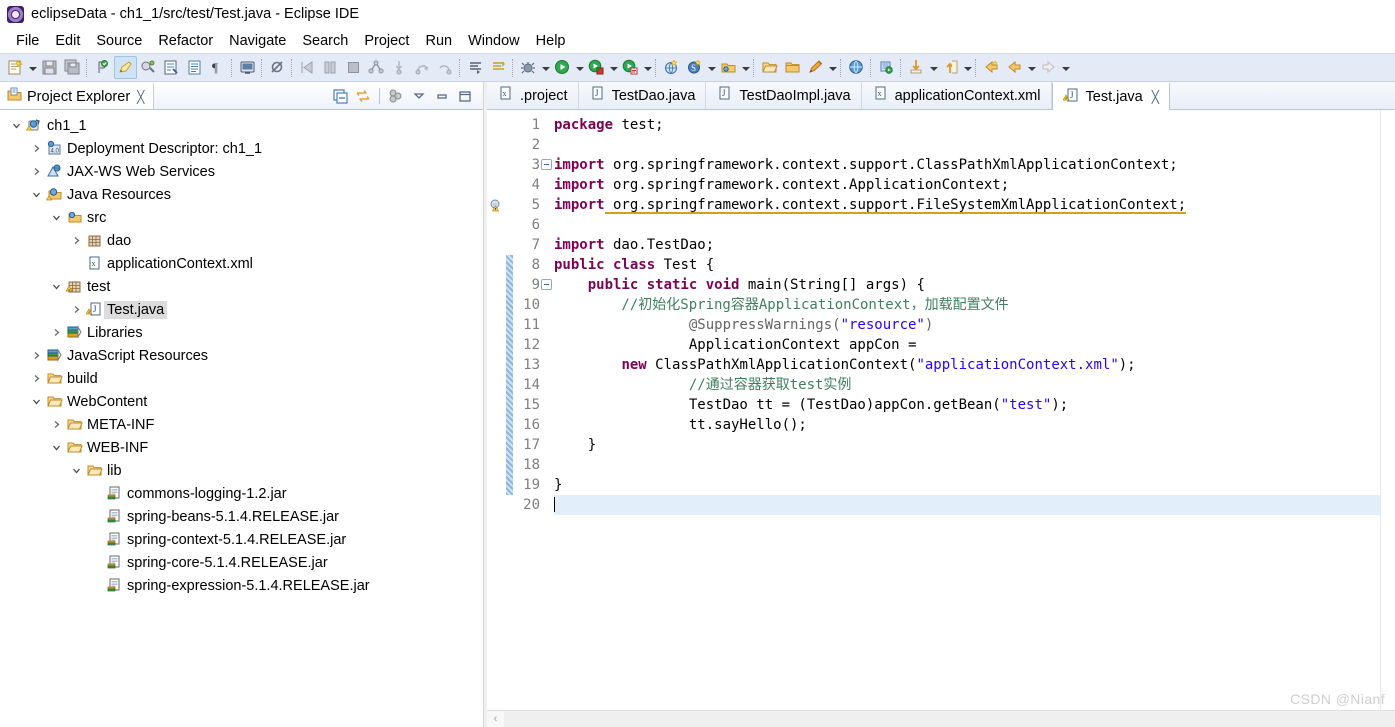  What do you see at coordinates (784, 95) in the screenshot?
I see `editor-tab-testdaoimpl-java: J TestDaoImpl.java` at bounding box center [784, 95].